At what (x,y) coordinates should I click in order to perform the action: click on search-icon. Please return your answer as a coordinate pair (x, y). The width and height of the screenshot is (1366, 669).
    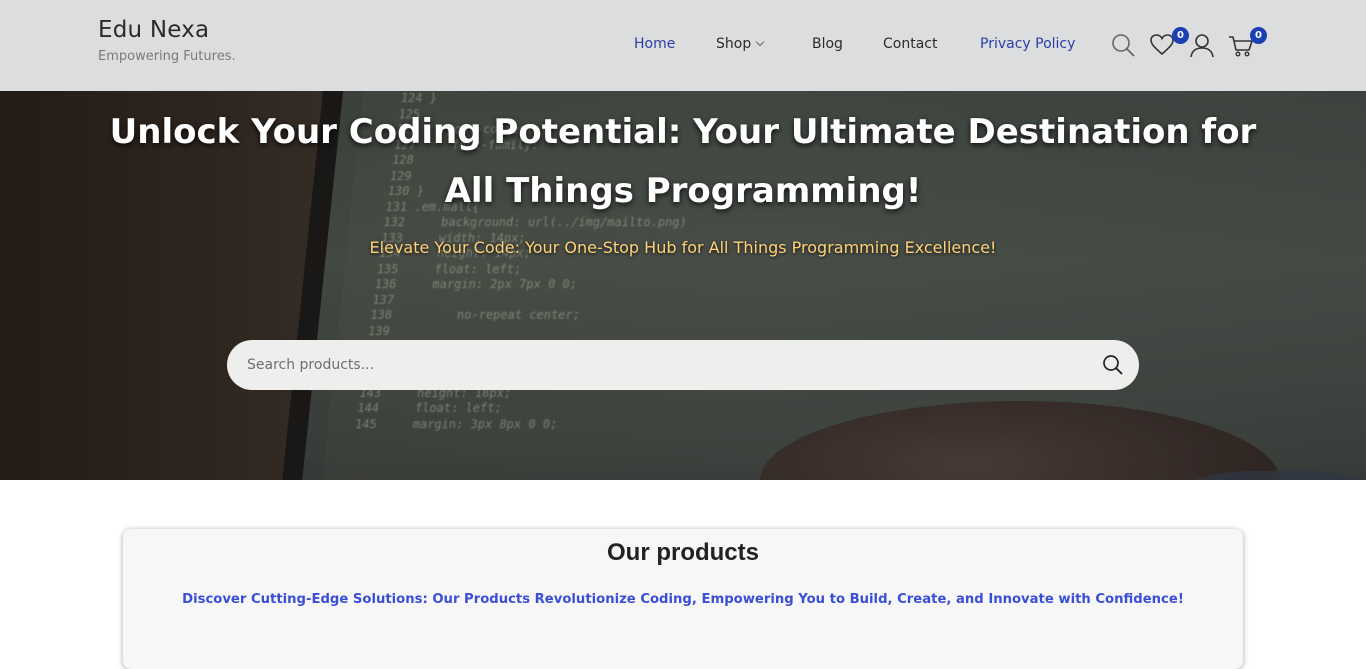
    Looking at the image, I should click on (1123, 45).